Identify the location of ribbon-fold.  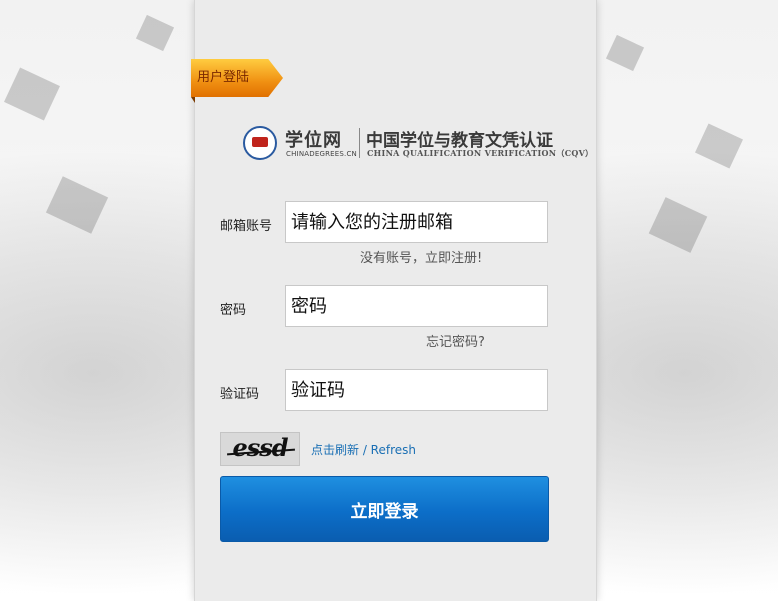
(193, 100).